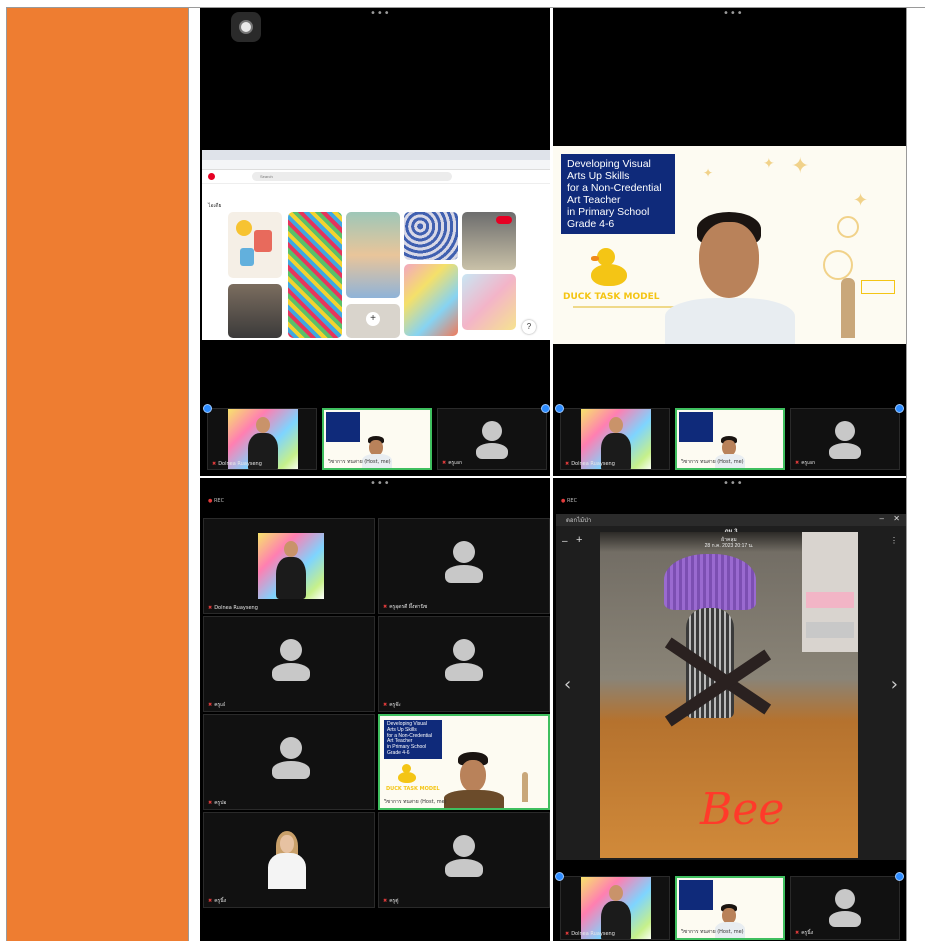  I want to click on browser-address-bar, so click(376, 165).